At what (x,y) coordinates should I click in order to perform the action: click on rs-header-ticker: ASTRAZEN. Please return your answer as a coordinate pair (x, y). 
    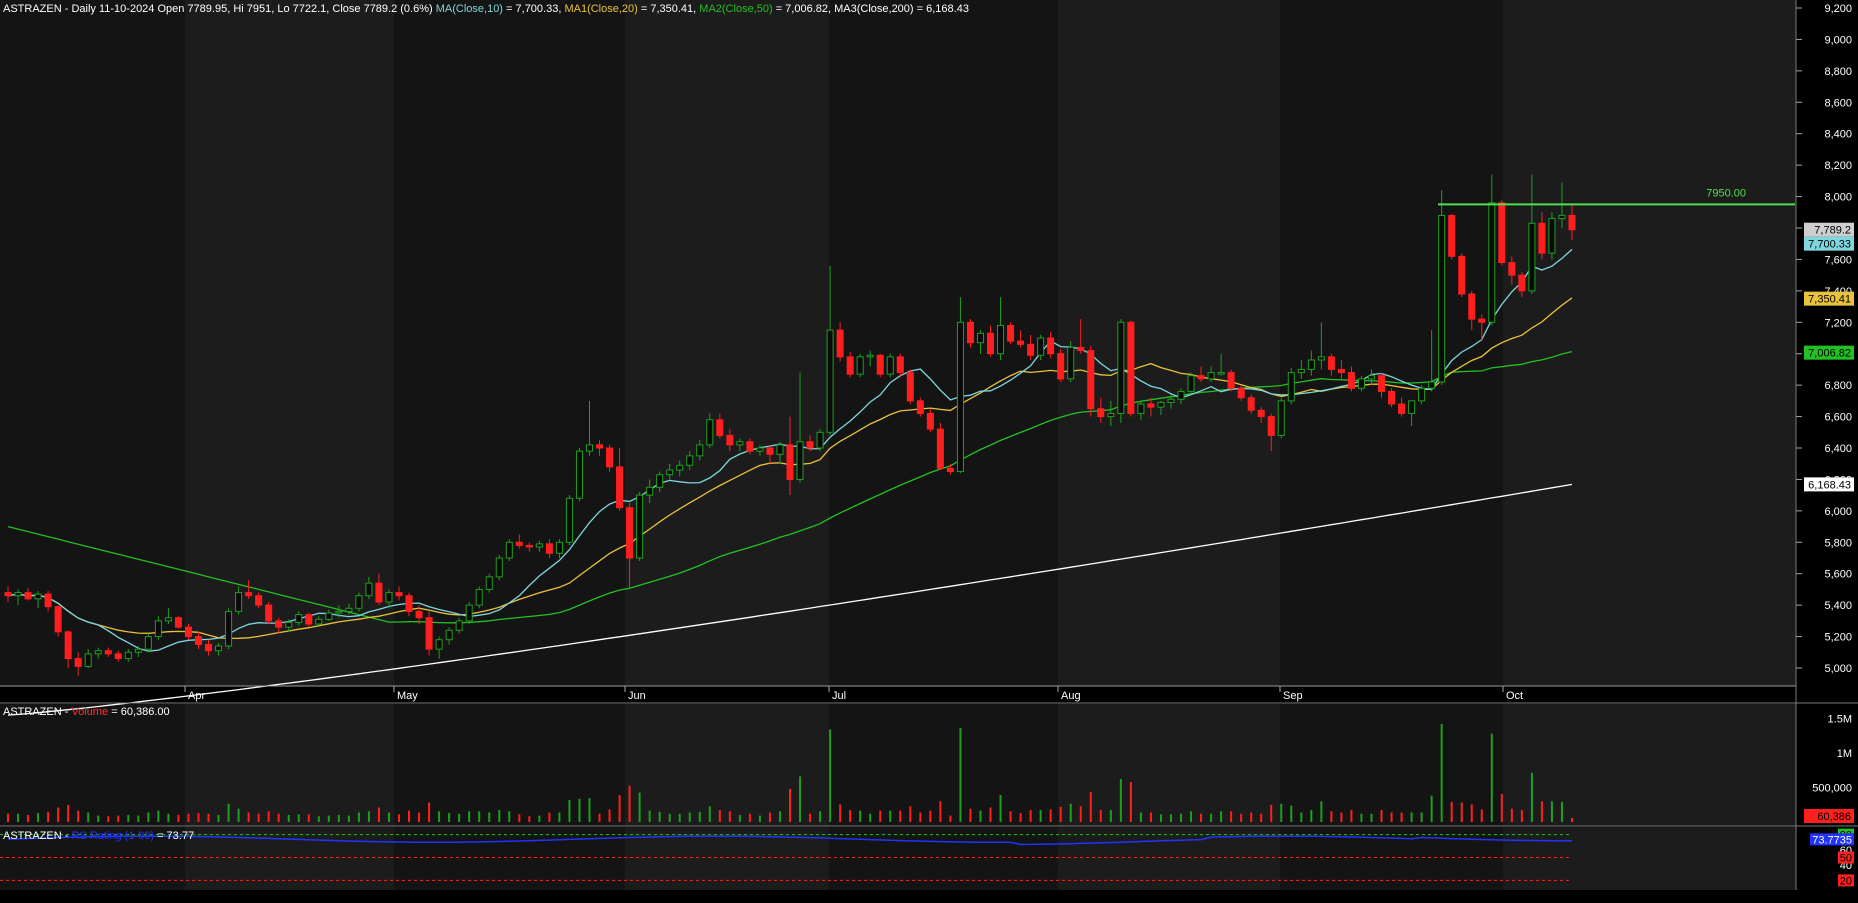
    Looking at the image, I should click on (32, 836).